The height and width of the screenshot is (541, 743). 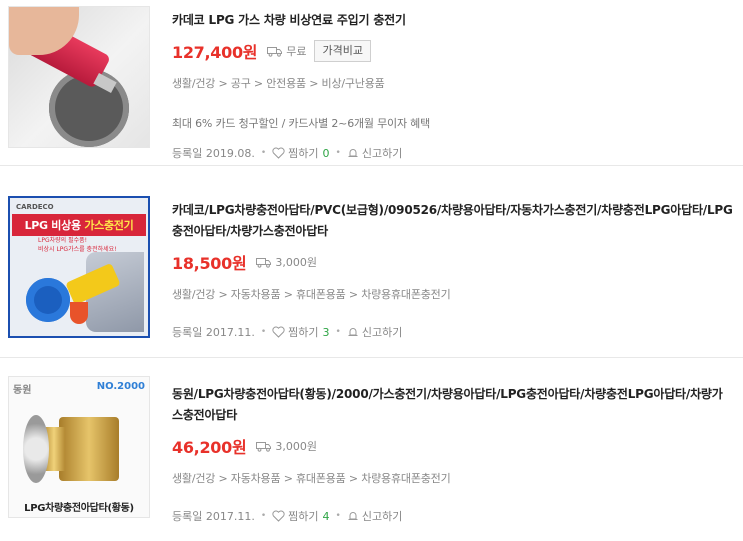 What do you see at coordinates (301, 123) in the screenshot?
I see `card-benefit: 최대 6% 카드 청구할인 / 카드사별 2~6개월 무이자 혜택` at bounding box center [301, 123].